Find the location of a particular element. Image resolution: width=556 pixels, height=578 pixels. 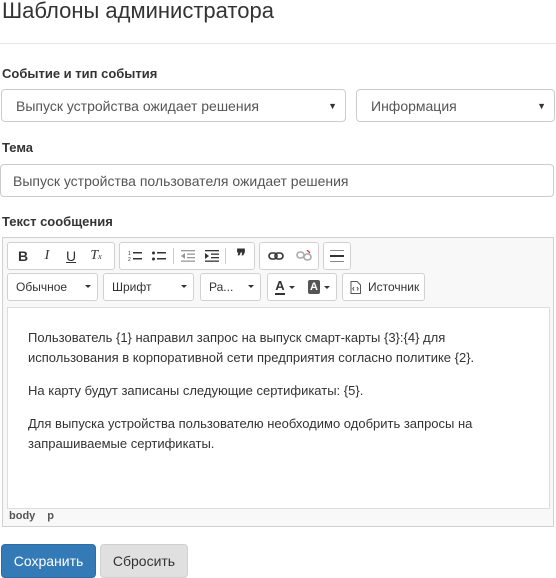

format-combo: Обычное is located at coordinates (52, 287).